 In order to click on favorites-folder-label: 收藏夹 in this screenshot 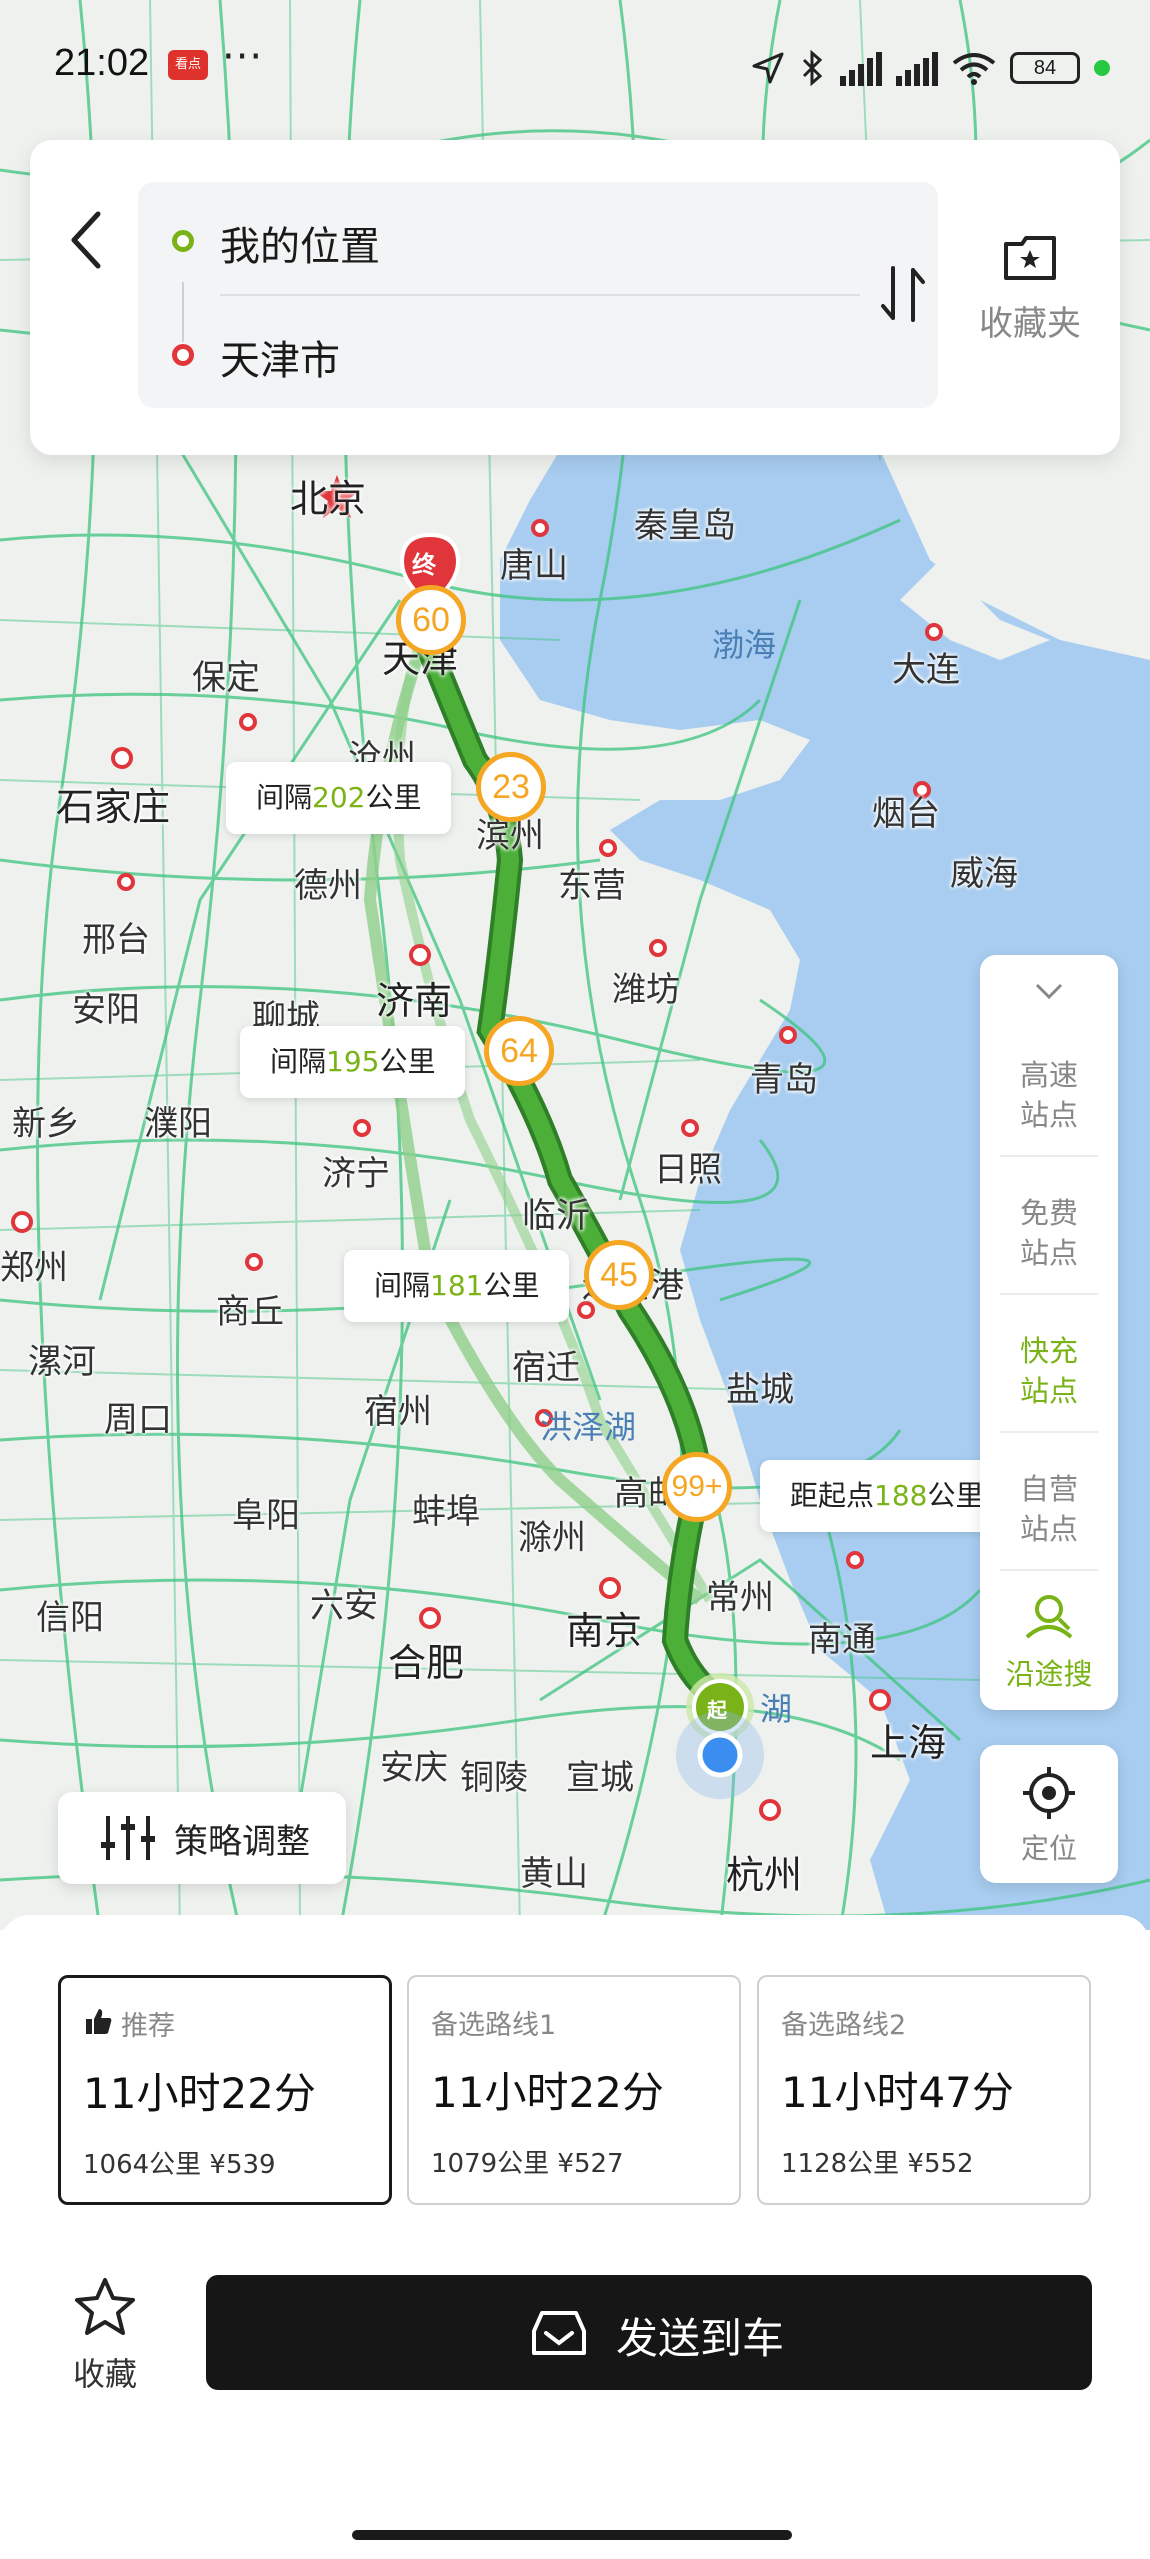, I will do `click(1030, 324)`.